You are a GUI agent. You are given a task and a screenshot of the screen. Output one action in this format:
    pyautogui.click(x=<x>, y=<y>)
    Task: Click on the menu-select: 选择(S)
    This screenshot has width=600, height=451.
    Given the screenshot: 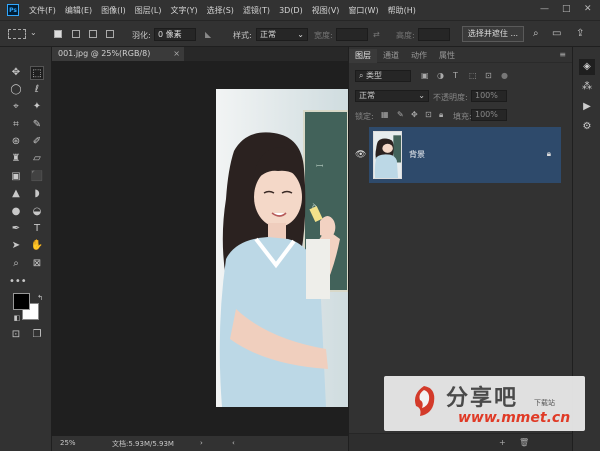 What is the action you would take?
    pyautogui.click(x=220, y=10)
    